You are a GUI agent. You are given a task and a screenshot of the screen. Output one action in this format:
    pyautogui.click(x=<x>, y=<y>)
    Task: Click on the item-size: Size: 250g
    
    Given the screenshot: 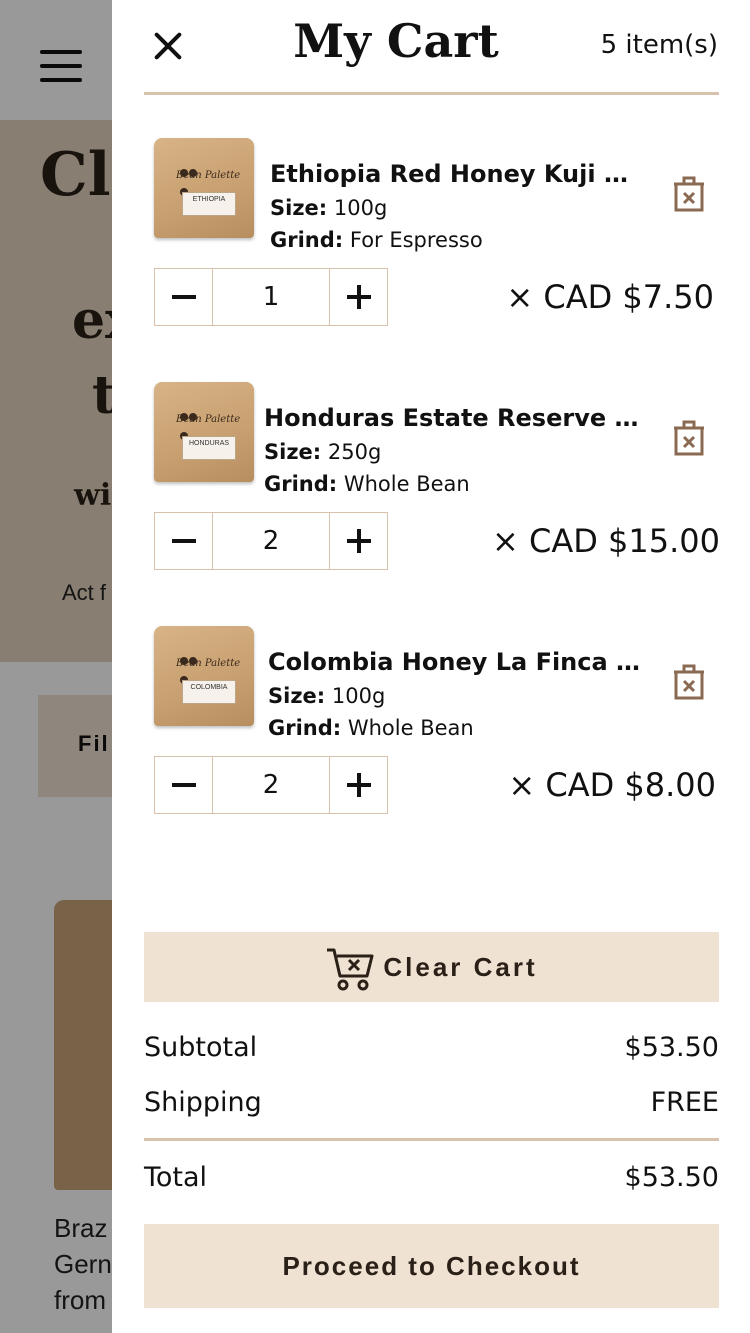 What is the action you would take?
    pyautogui.click(x=323, y=452)
    